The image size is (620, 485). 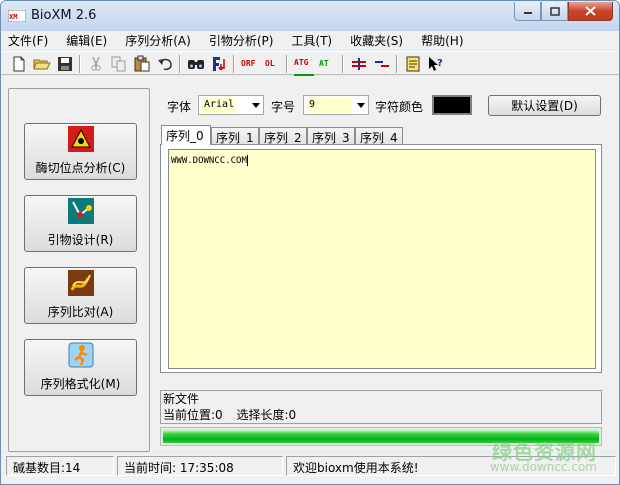 What do you see at coordinates (328, 68) in the screenshot?
I see `at-icon: AT` at bounding box center [328, 68].